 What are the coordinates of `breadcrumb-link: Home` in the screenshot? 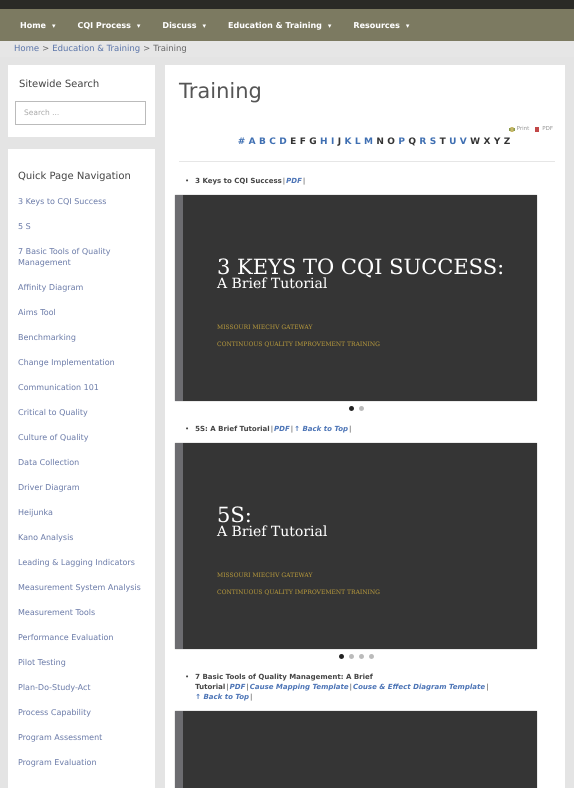 It's located at (27, 49).